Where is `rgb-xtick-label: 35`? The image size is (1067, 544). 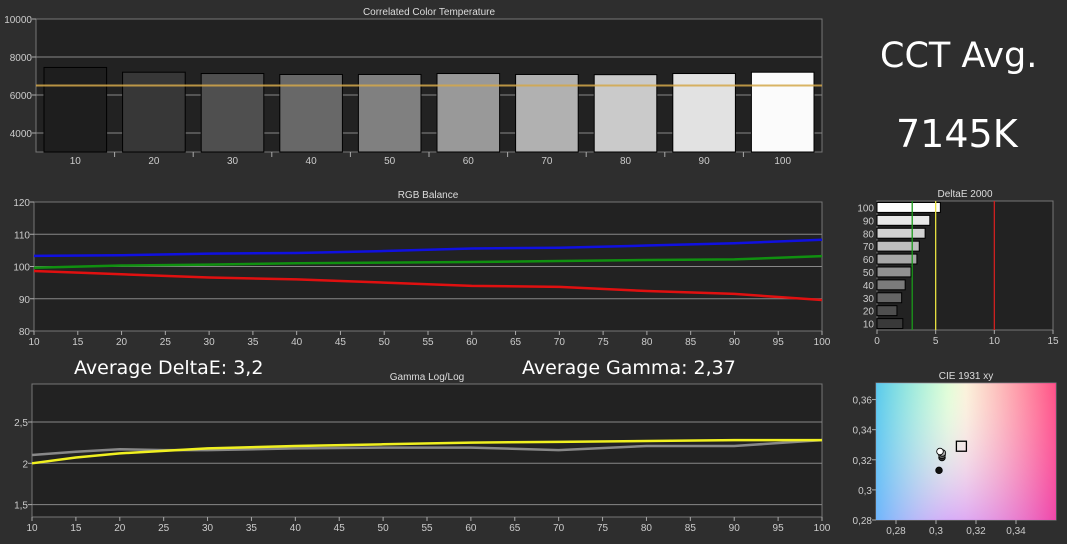
rgb-xtick-label: 35 is located at coordinates (253, 342).